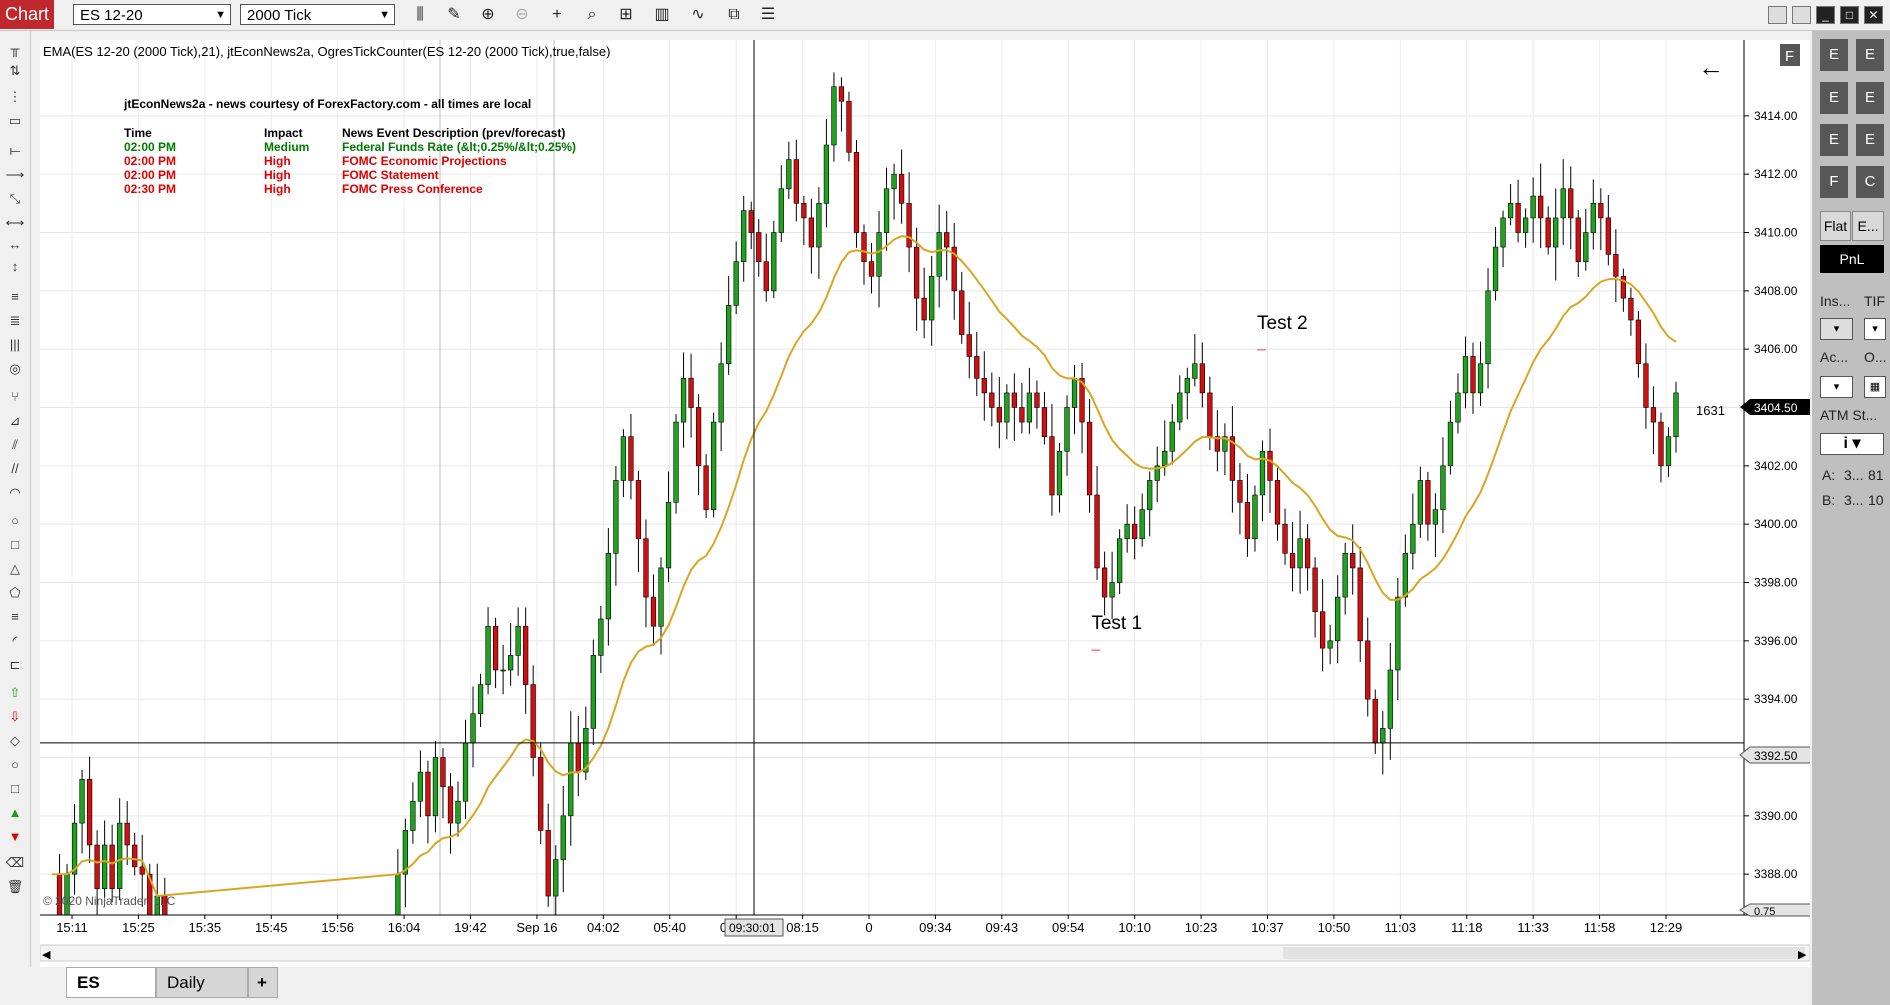  I want to click on side-button-4: E, so click(1870, 98).